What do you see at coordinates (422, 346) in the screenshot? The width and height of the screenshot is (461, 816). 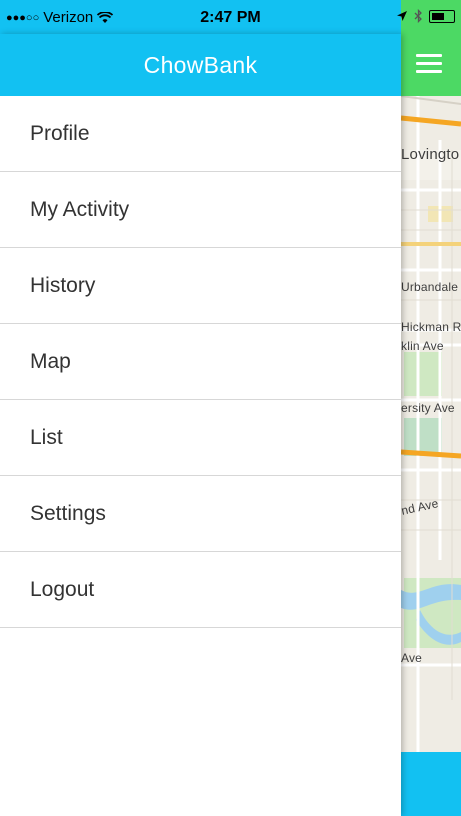 I see `map-label: klin Ave` at bounding box center [422, 346].